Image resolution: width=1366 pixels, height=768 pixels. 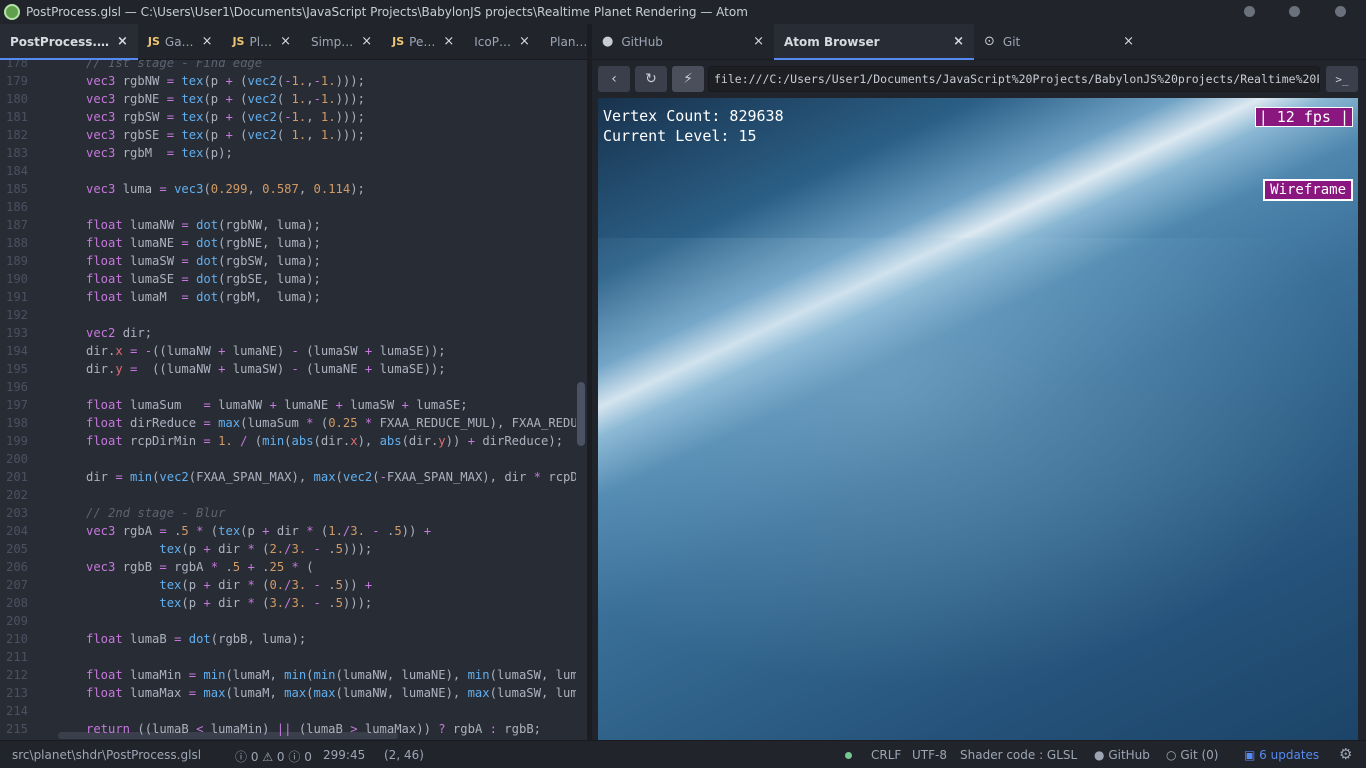 What do you see at coordinates (344, 755) in the screenshot?
I see `cursor-position: 299:45` at bounding box center [344, 755].